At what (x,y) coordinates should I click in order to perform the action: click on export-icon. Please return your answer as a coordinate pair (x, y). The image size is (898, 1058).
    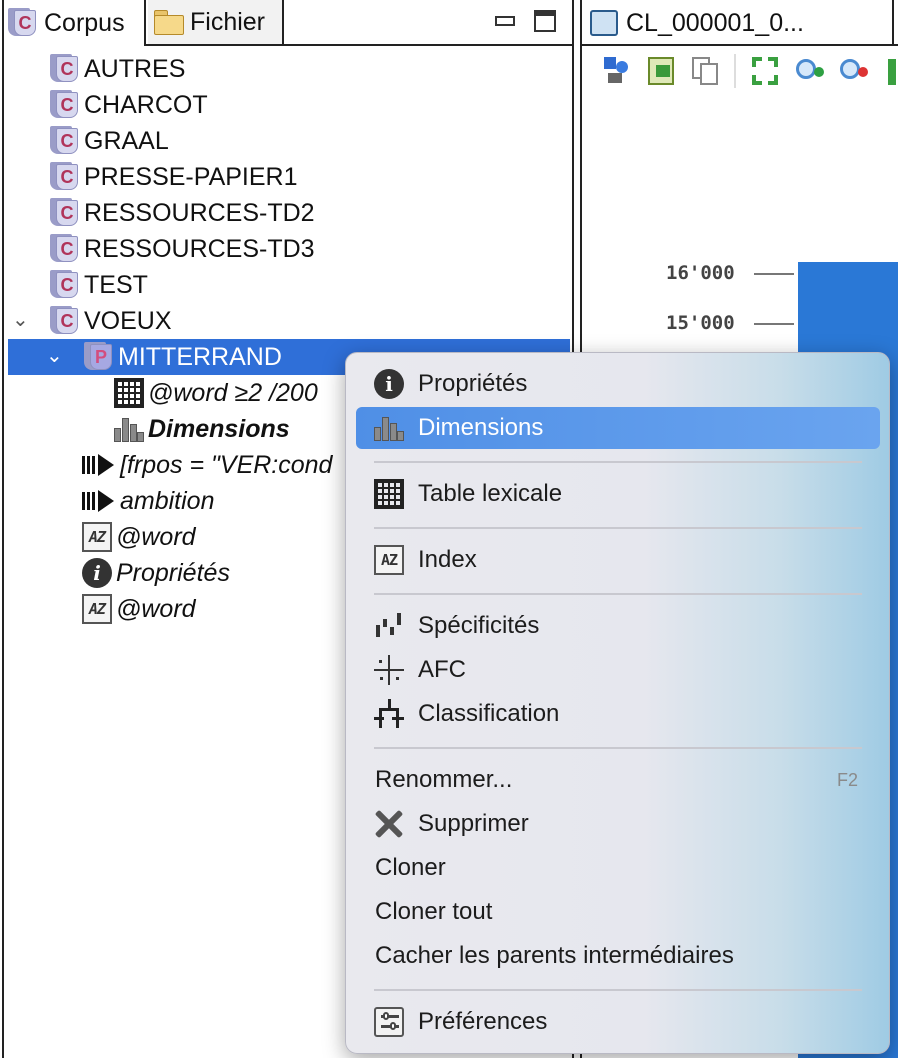
    Looking at the image, I should click on (661, 71).